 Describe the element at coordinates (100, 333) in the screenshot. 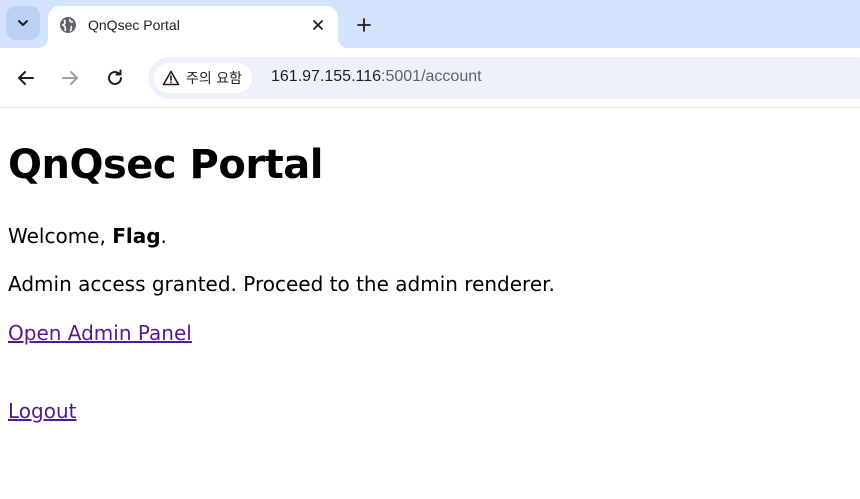

I see `open-admin-panel-link: Open Admin Panel` at that location.